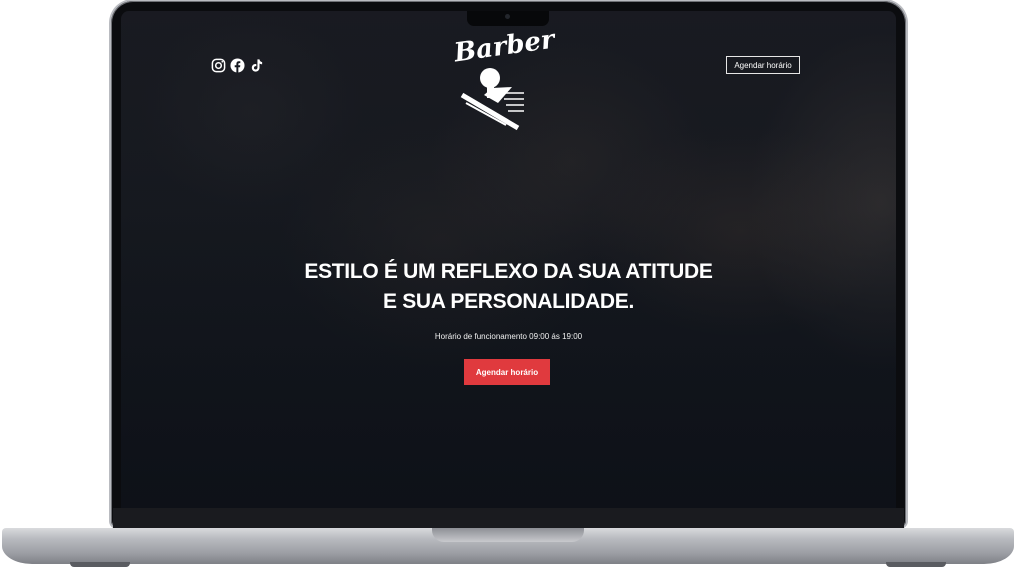 The height and width of the screenshot is (572, 1016). I want to click on razor-icon, so click(492, 99).